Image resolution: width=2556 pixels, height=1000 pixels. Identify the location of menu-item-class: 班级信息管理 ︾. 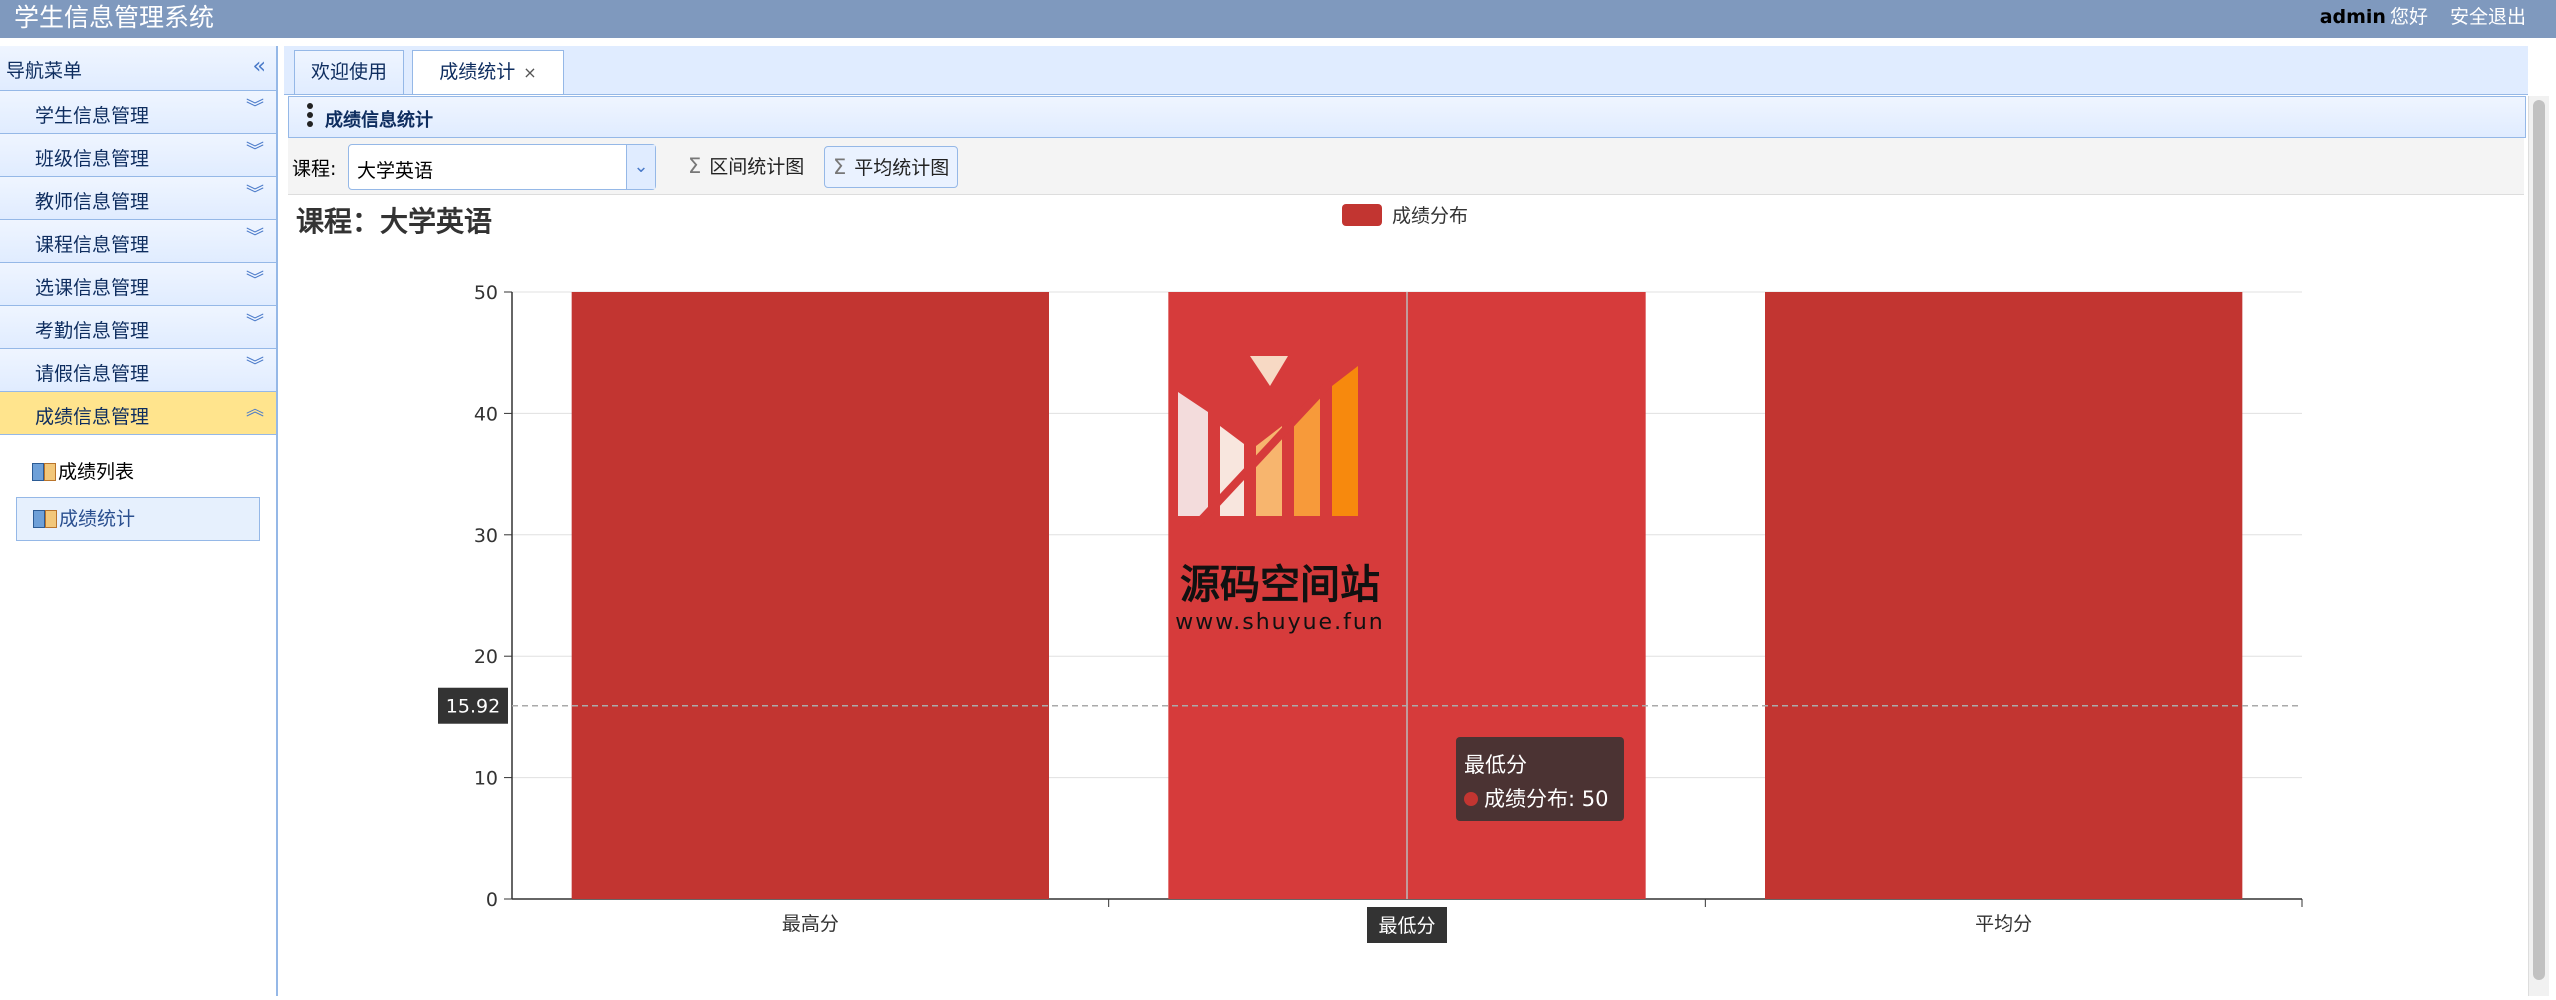
(138, 155).